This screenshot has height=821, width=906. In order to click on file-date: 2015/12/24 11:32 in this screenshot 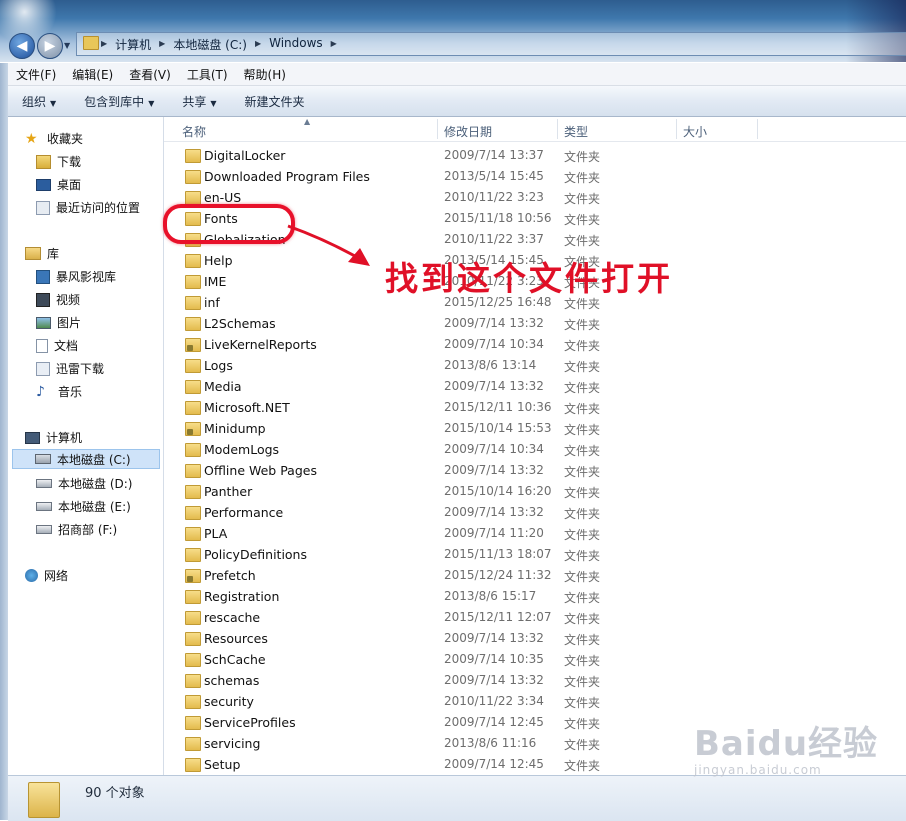, I will do `click(498, 575)`.